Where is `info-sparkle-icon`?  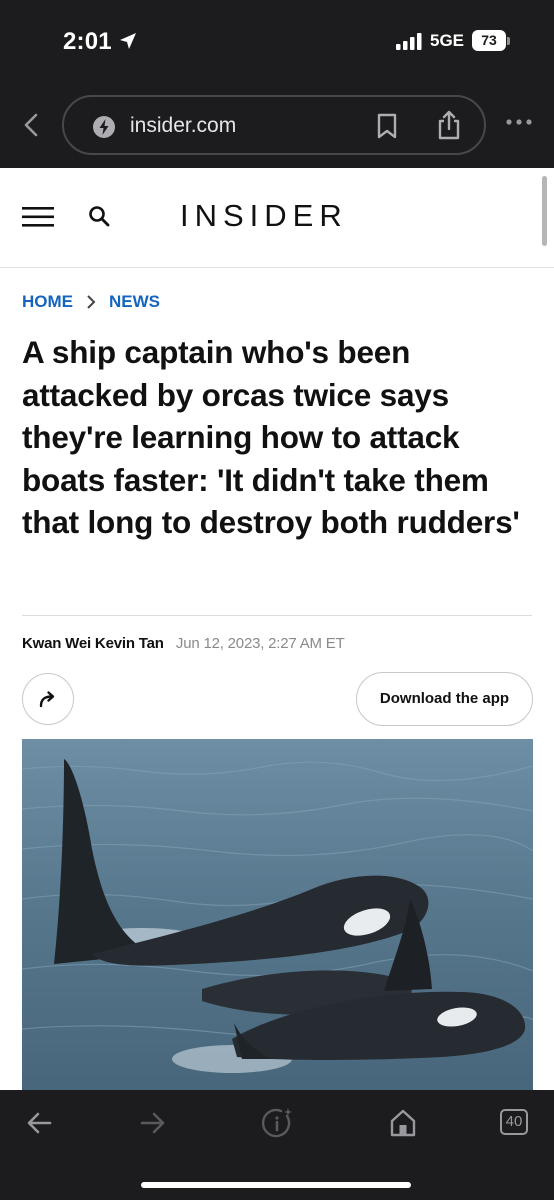
info-sparkle-icon is located at coordinates (278, 1123).